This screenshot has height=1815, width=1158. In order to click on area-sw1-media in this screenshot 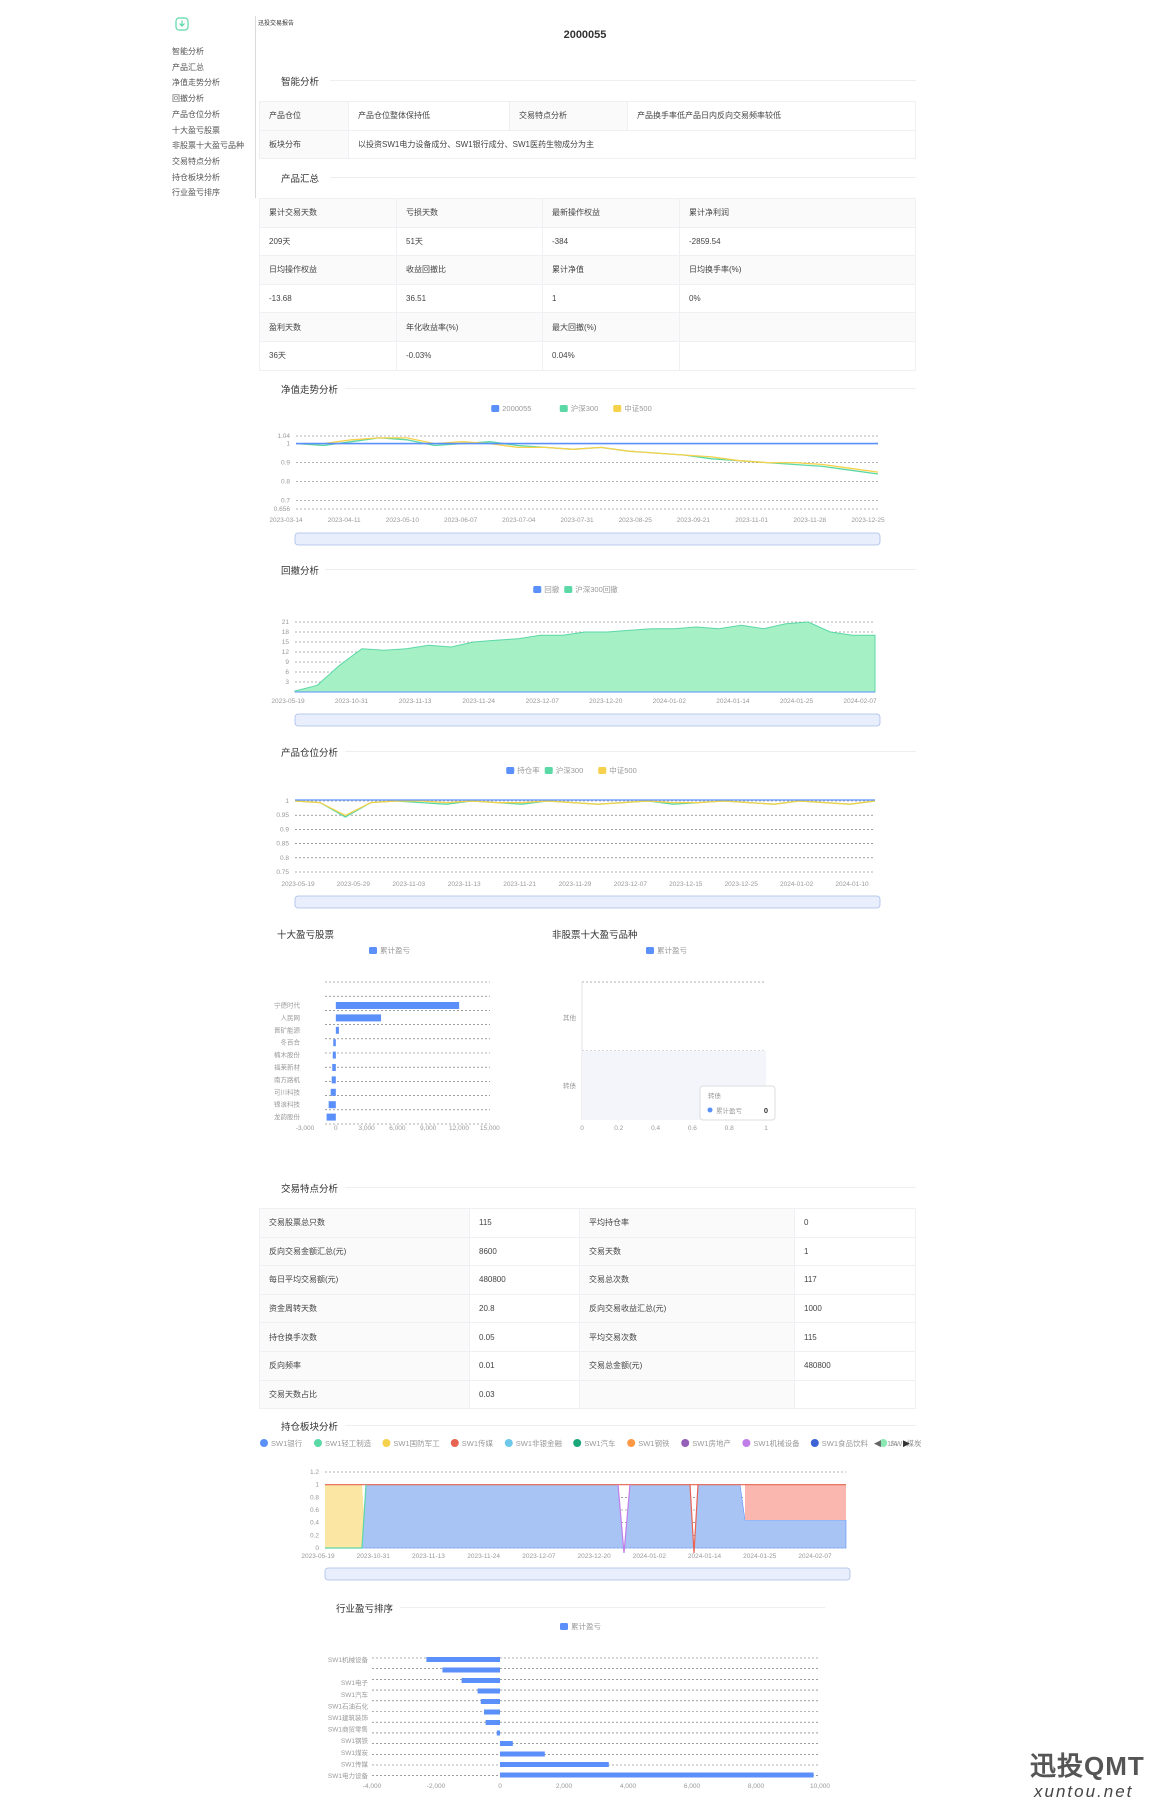, I will do `click(795, 1502)`.